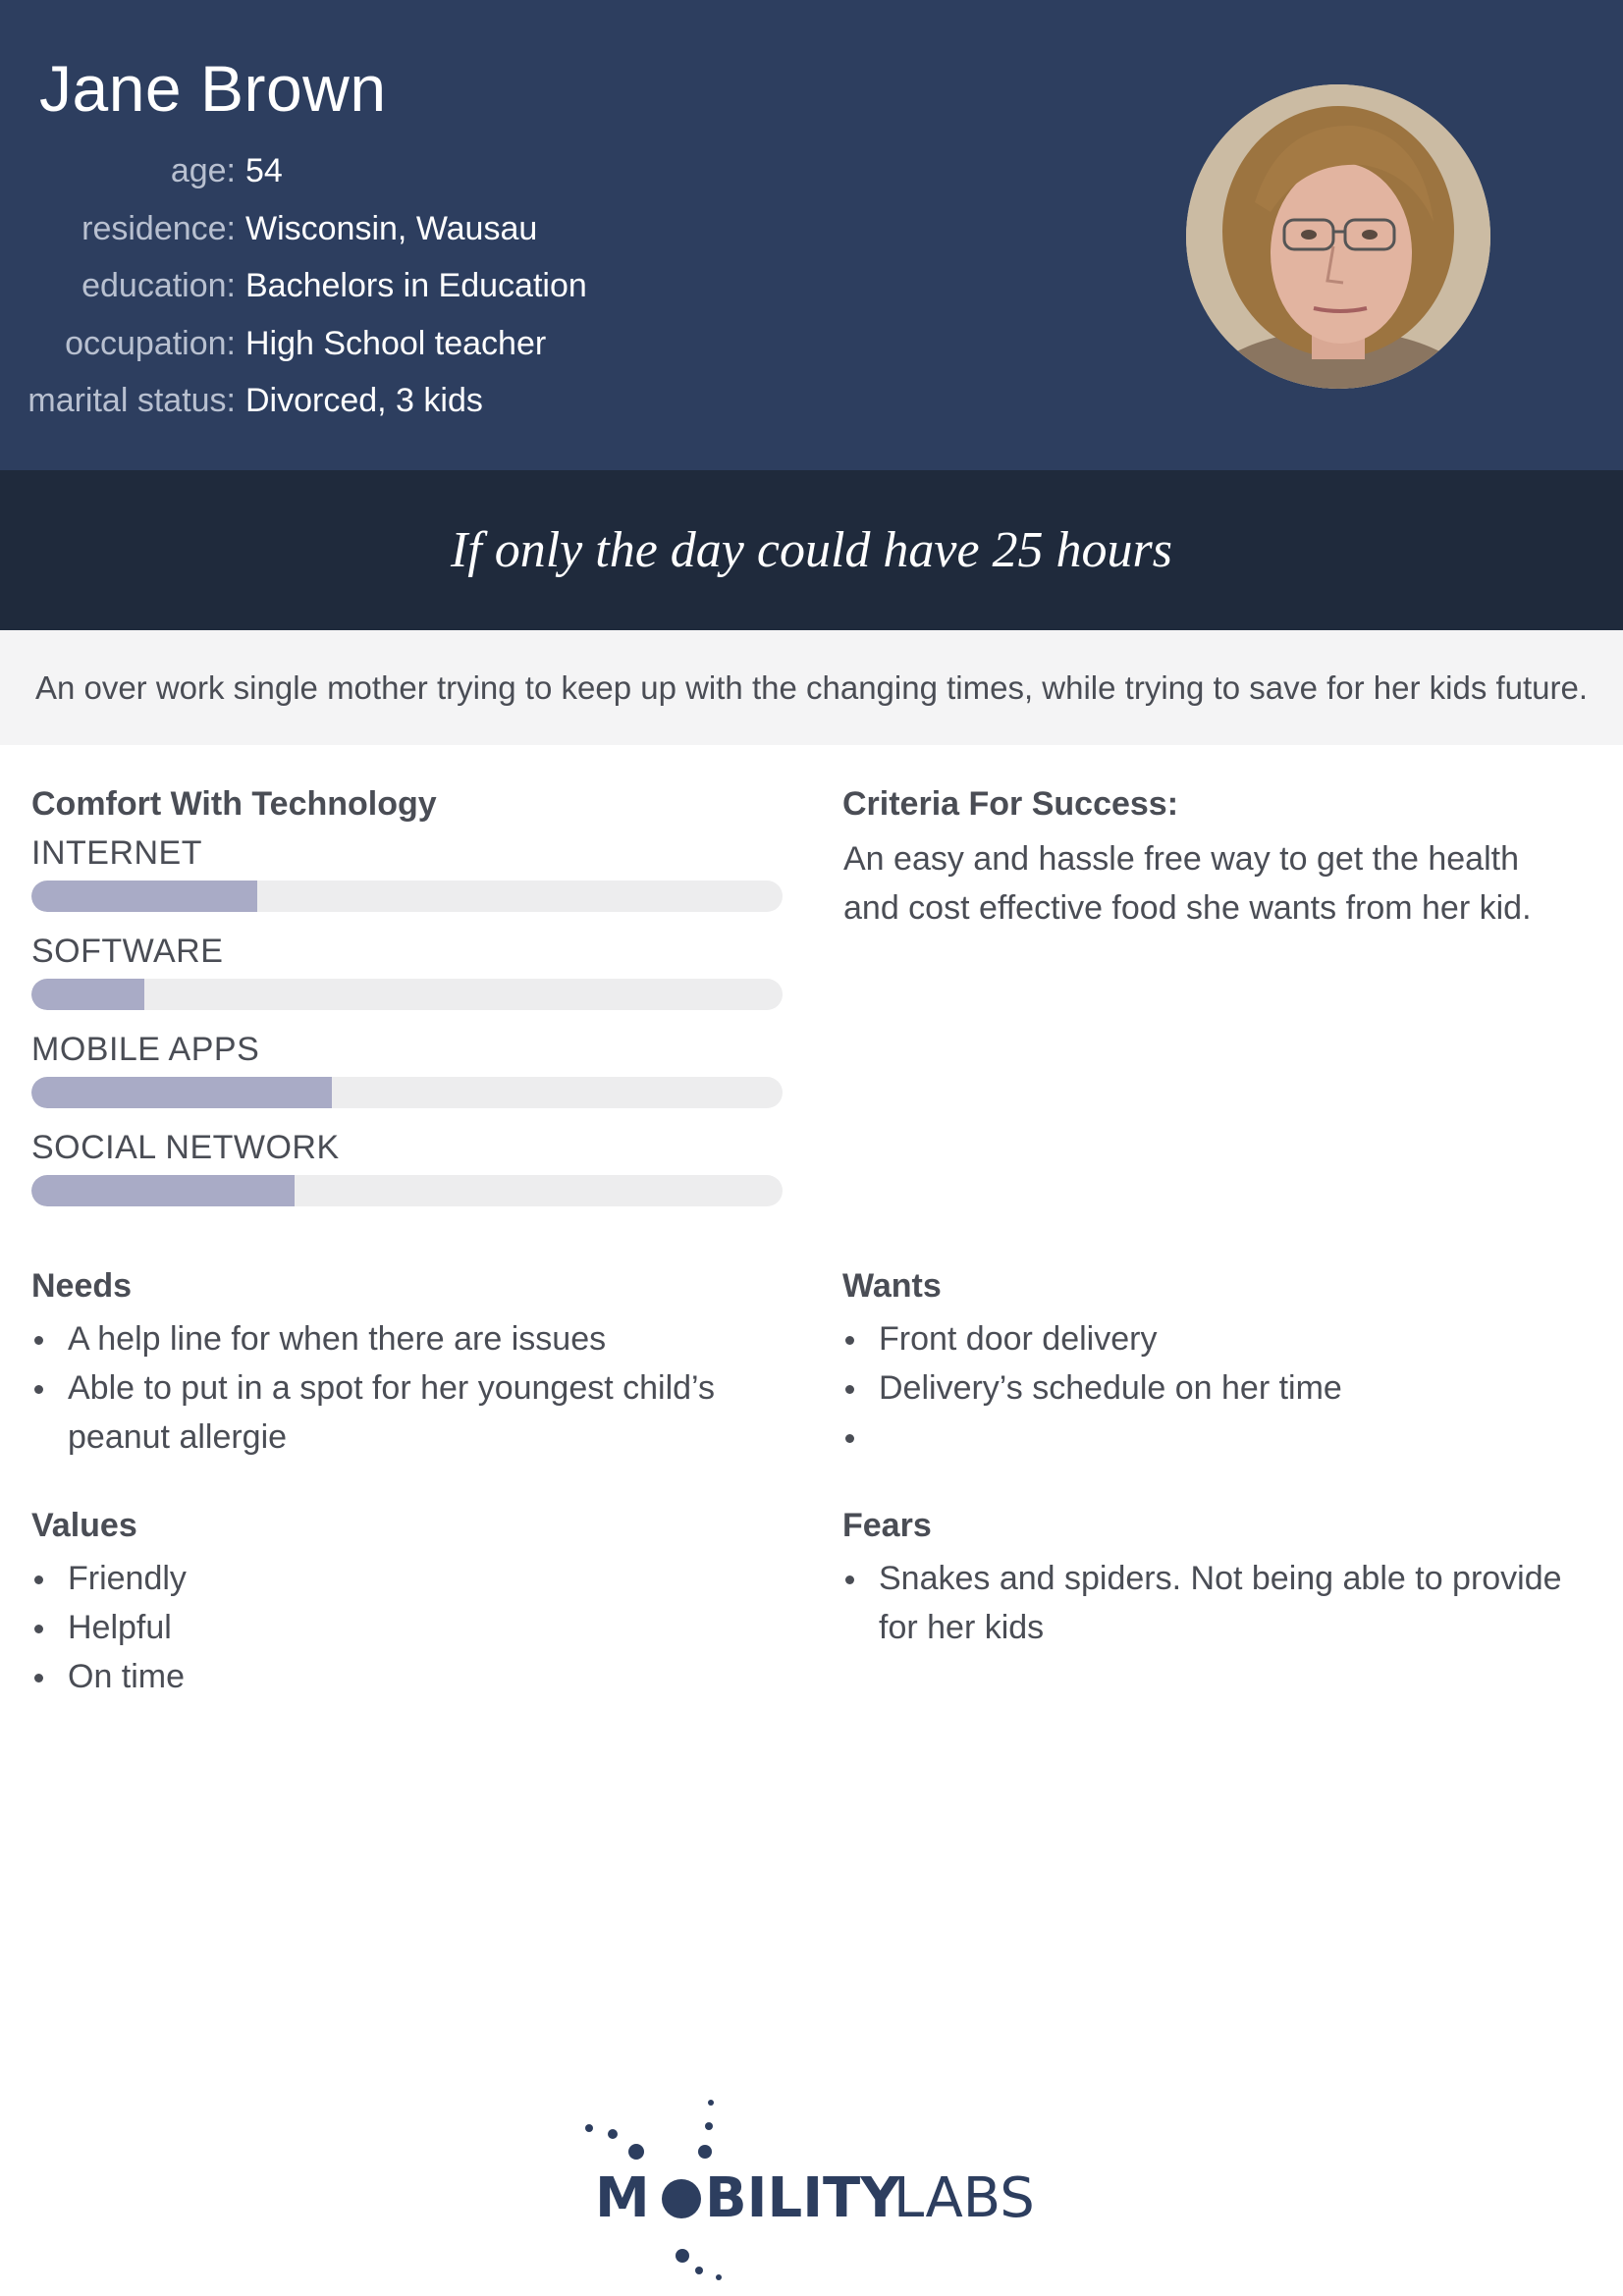 The image size is (1623, 2296). I want to click on tech-label: SOCIAL NETWORK, so click(185, 1147).